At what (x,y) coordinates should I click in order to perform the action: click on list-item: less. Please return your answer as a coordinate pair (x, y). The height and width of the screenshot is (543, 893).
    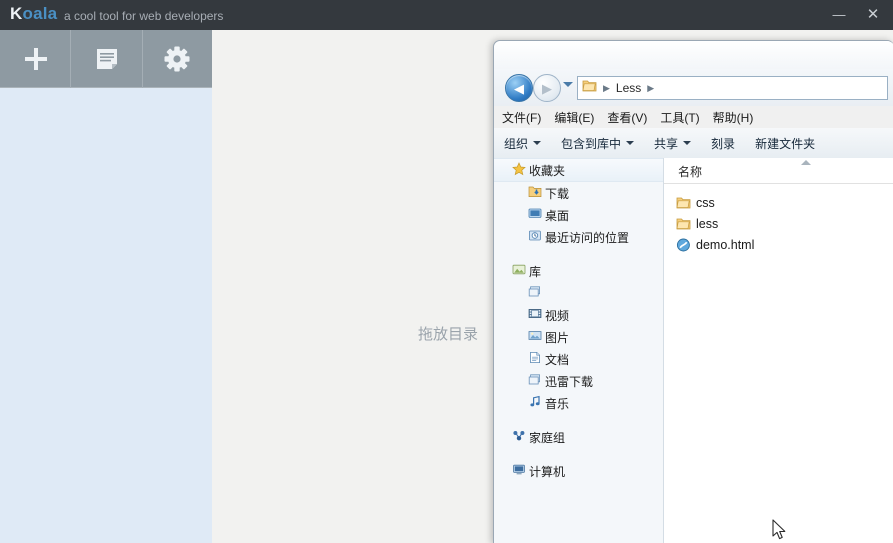
    Looking at the image, I should click on (778, 223).